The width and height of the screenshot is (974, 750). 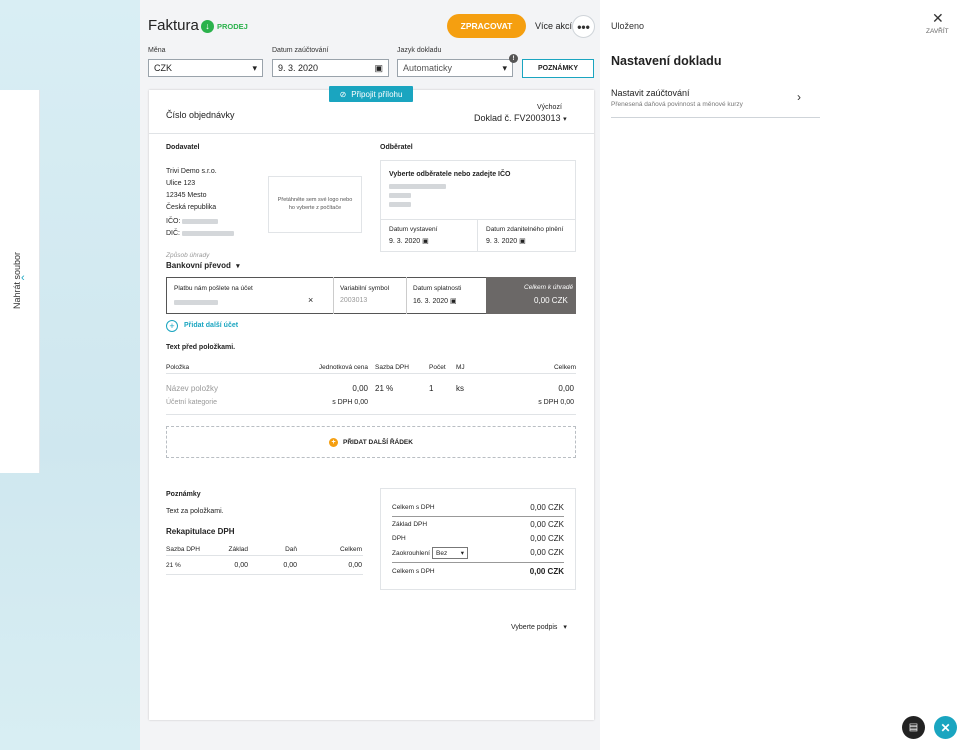 What do you see at coordinates (513, 58) in the screenshot?
I see `info-icon: !` at bounding box center [513, 58].